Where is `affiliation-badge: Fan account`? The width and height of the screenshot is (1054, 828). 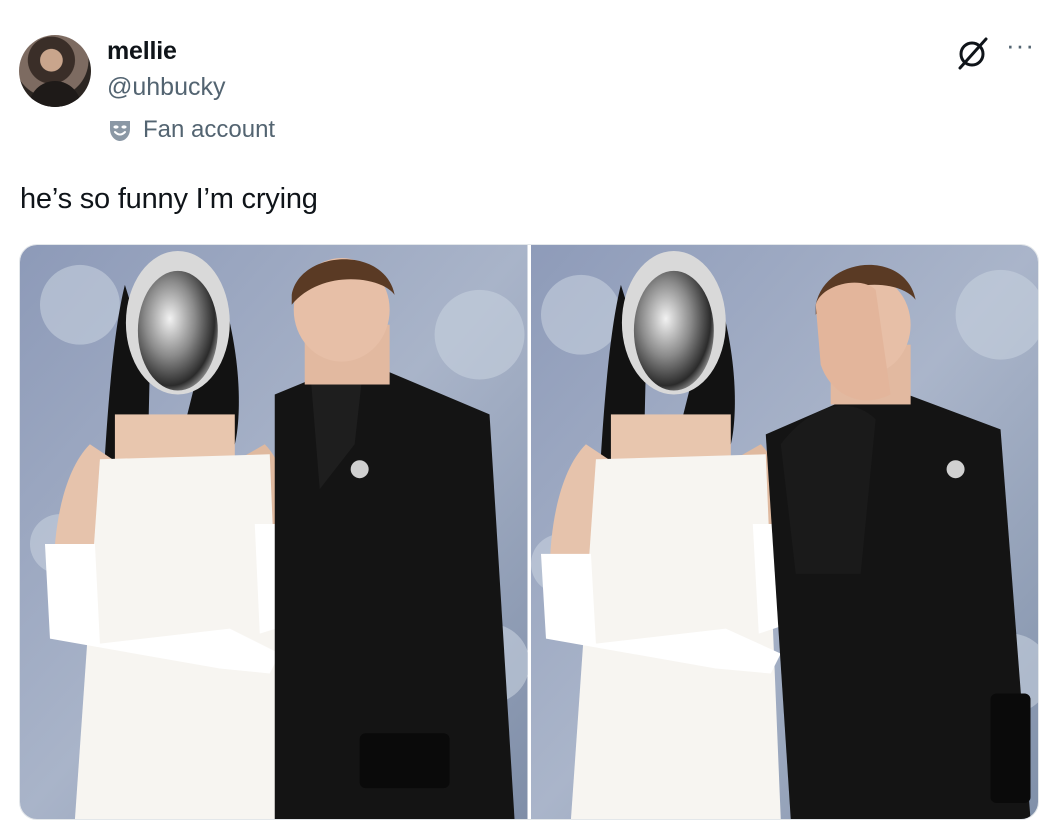
affiliation-badge: Fan account is located at coordinates (191, 130).